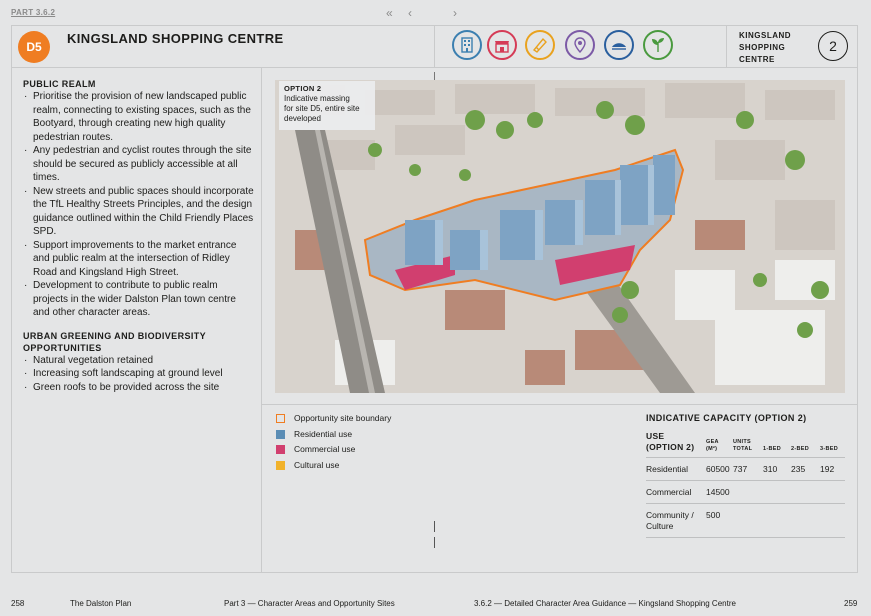  I want to click on column-header-units: UNITS TOTAL, so click(743, 445).